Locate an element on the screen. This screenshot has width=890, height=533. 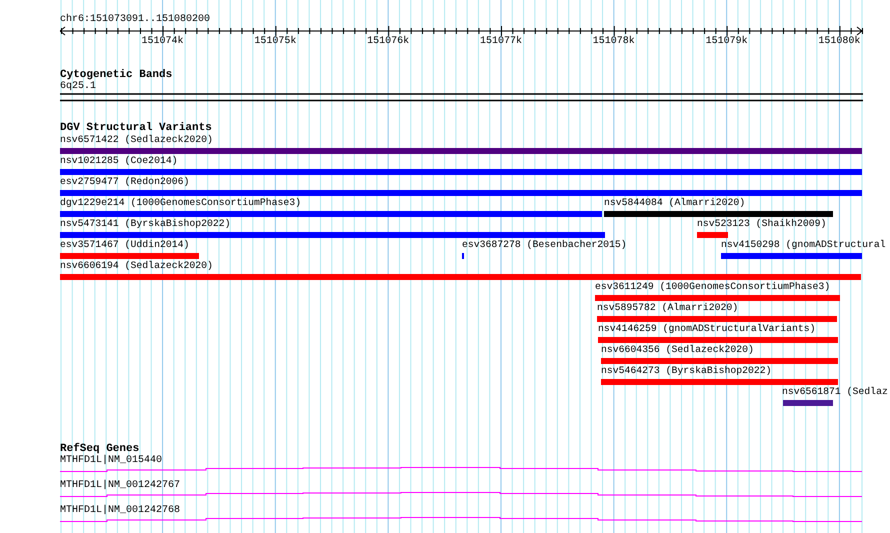
variant-label: nsv4146259 (gnomADStructuralVariants) is located at coordinates (707, 329).